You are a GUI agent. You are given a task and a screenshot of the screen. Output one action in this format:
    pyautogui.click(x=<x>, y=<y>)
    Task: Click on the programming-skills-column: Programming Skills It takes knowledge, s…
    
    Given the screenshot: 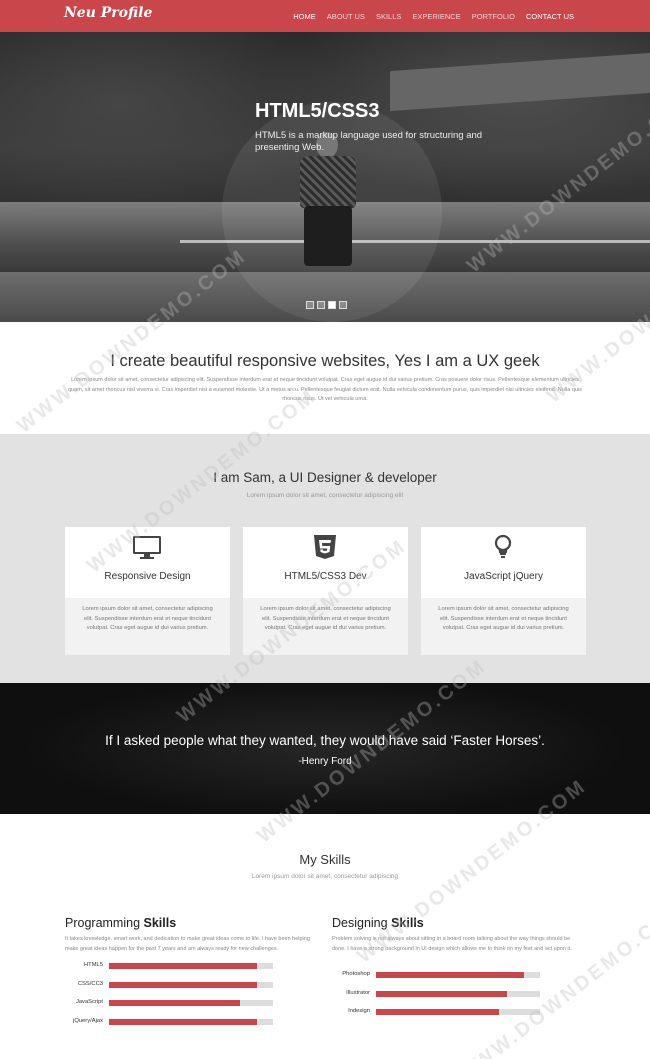 What is the action you would take?
    pyautogui.click(x=190, y=935)
    